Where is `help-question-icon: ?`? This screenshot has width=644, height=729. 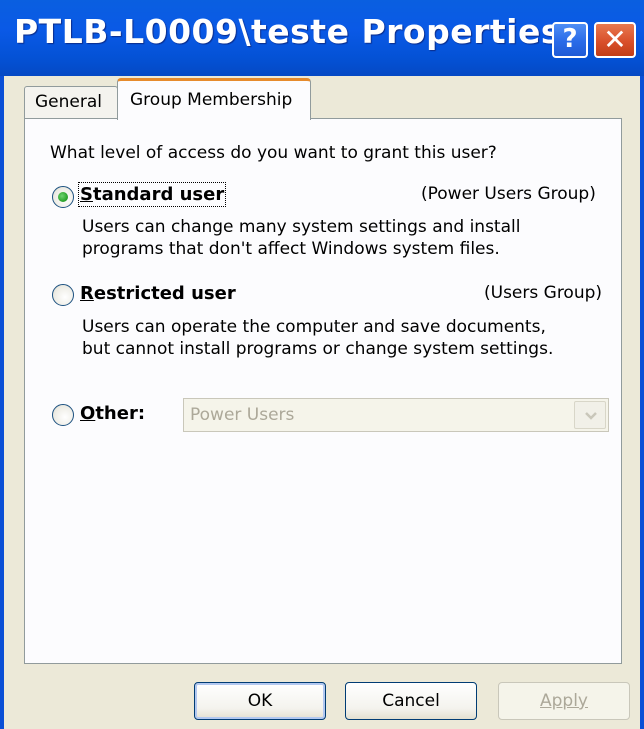 help-question-icon: ? is located at coordinates (570, 39).